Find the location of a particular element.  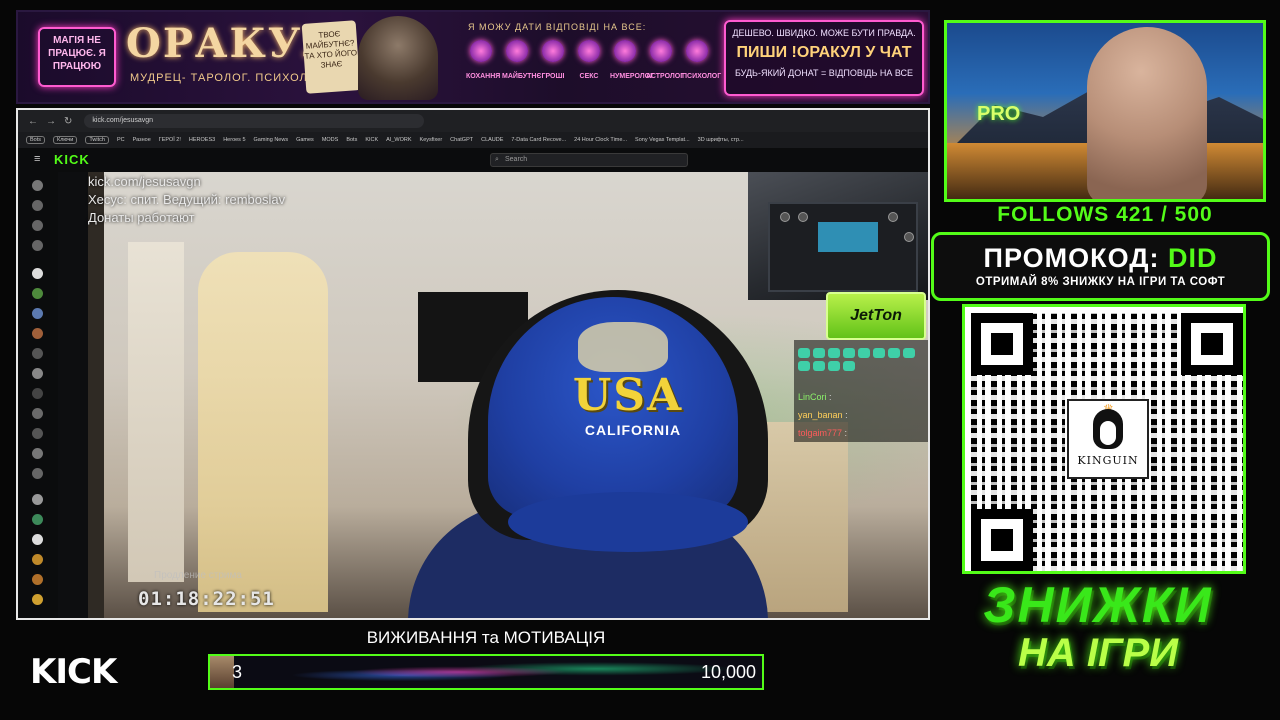

bookmark: Keysfixer is located at coordinates (431, 140).